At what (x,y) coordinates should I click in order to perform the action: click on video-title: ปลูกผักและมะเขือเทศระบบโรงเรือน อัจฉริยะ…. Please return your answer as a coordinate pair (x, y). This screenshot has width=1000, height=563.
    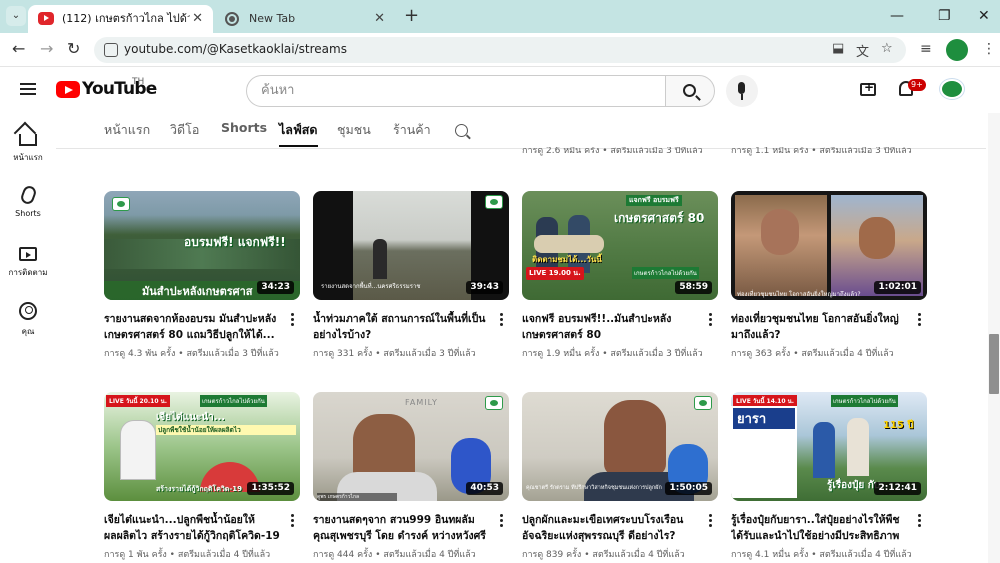
    Looking at the image, I should click on (611, 528).